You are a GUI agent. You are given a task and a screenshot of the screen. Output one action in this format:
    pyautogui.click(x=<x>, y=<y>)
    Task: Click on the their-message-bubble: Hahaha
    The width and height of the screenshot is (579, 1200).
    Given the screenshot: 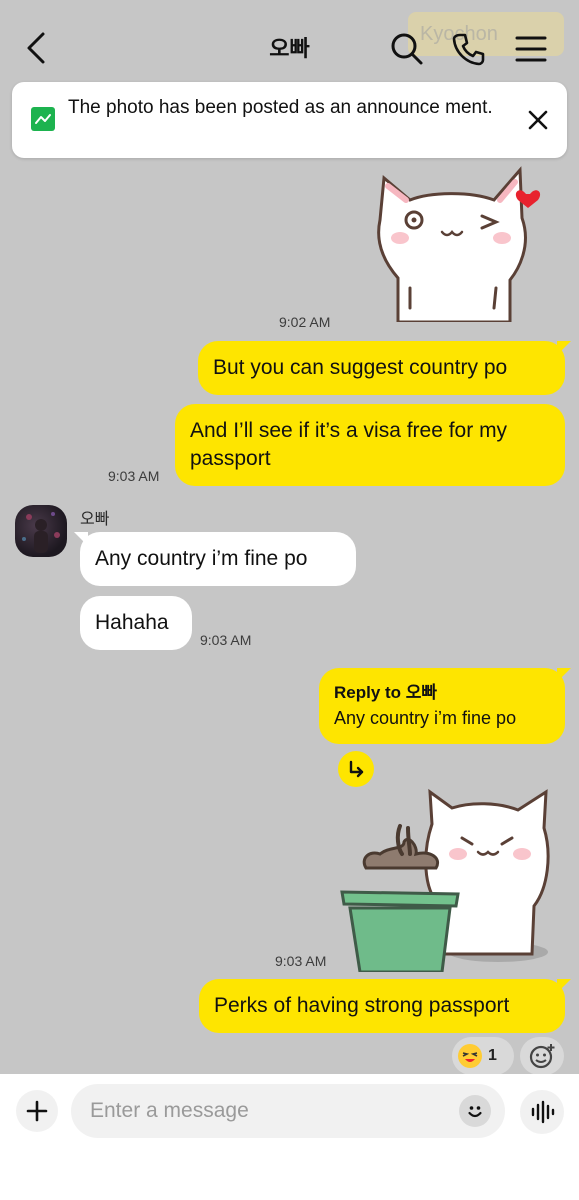 What is the action you would take?
    pyautogui.click(x=136, y=623)
    